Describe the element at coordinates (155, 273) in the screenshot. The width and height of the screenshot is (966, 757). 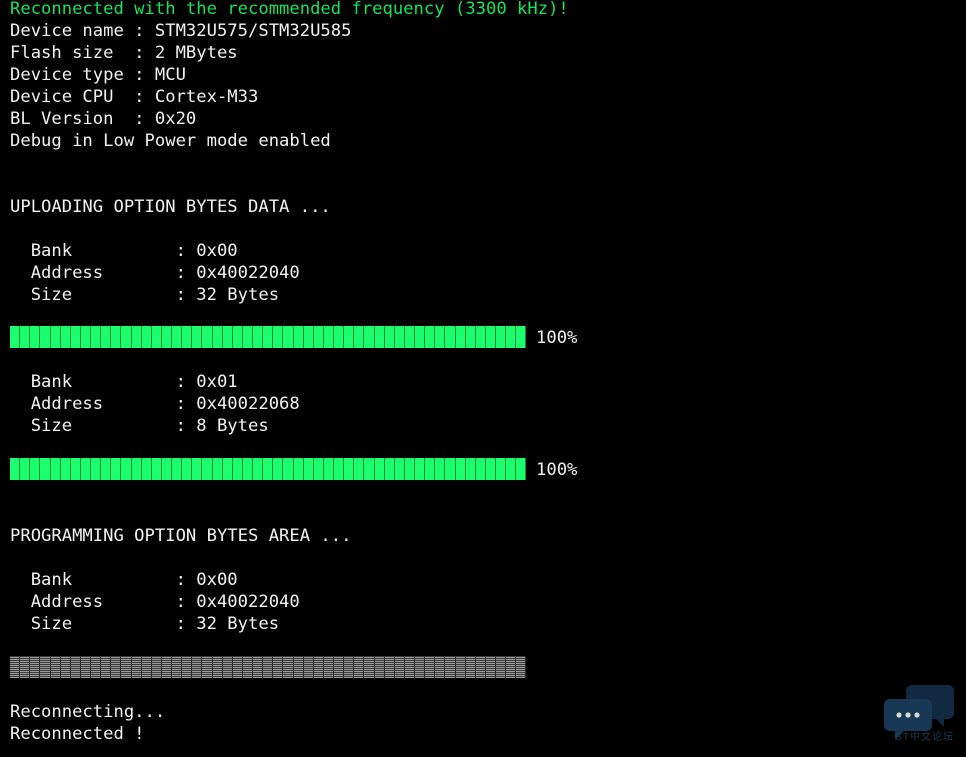
I see `upload-address-line: Address : 0x40022040` at that location.